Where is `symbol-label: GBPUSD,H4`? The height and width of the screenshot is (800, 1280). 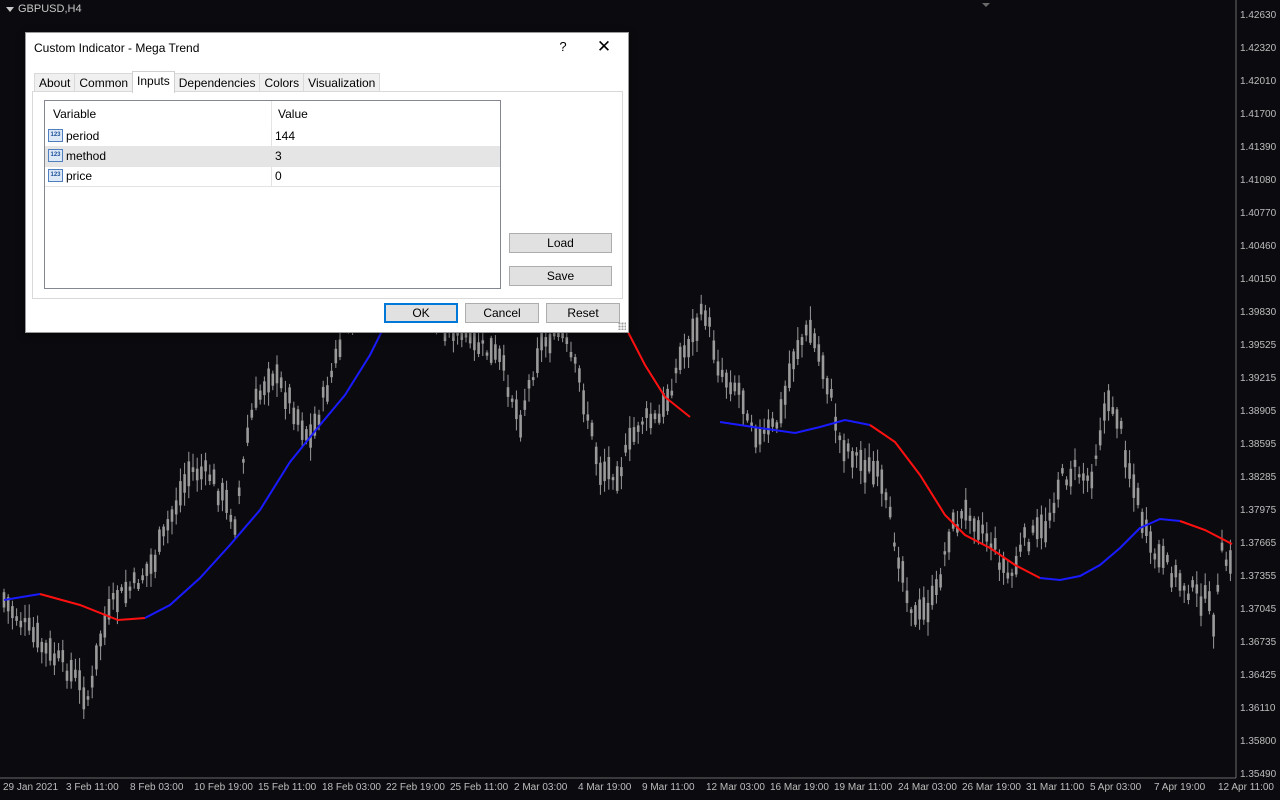 symbol-label: GBPUSD,H4 is located at coordinates (44, 9).